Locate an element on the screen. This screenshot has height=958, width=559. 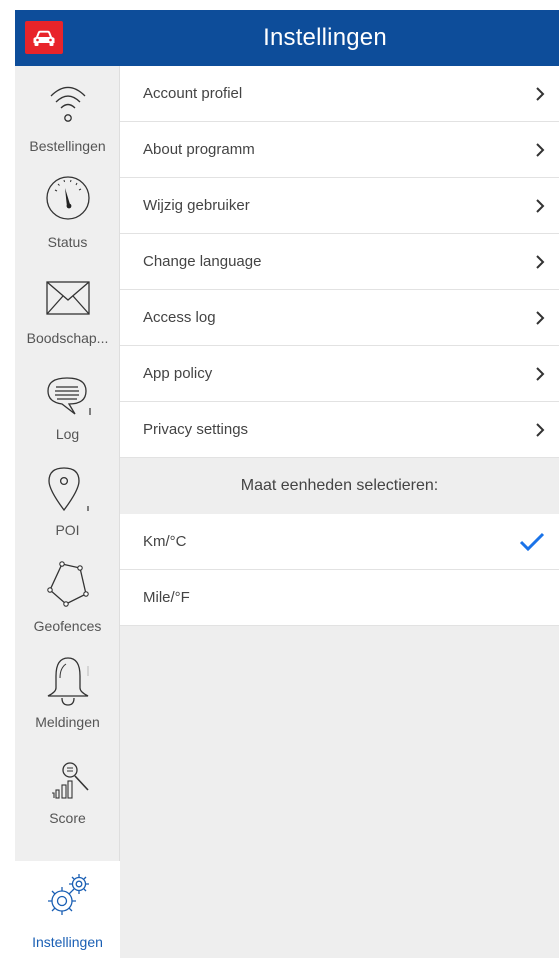
sidebar-item-bestellingen: Bestellingen is located at coordinates (67, 114).